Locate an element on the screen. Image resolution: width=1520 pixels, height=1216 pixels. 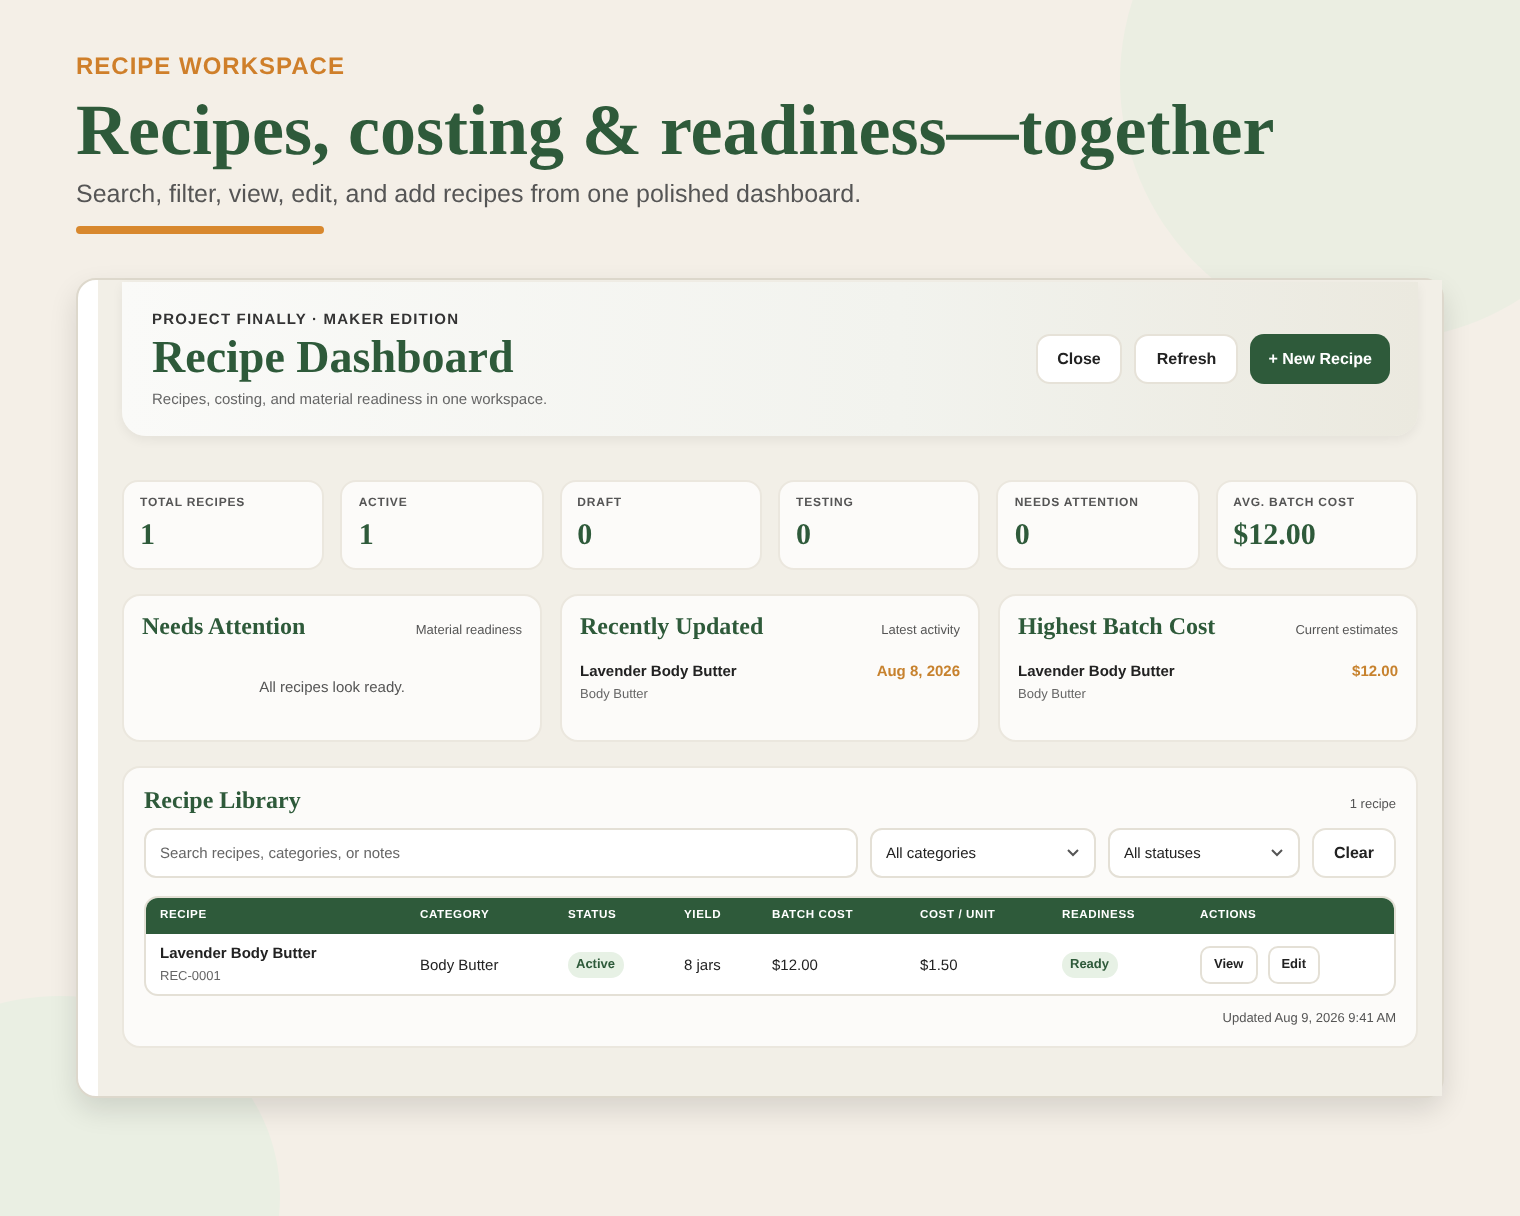
library-title: Recipe Library is located at coordinates (222, 801).